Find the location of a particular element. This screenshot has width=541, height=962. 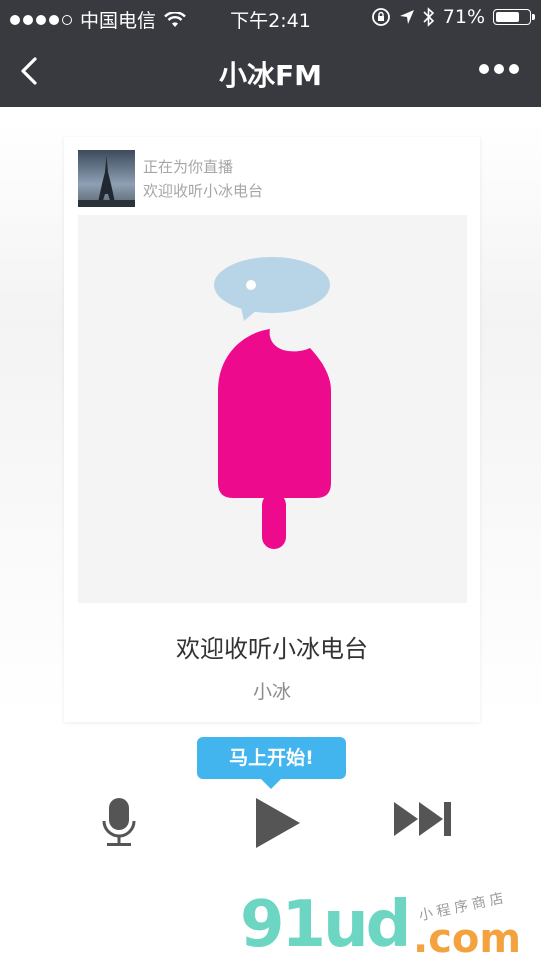

artist-name: 小冰 is located at coordinates (271, 692).